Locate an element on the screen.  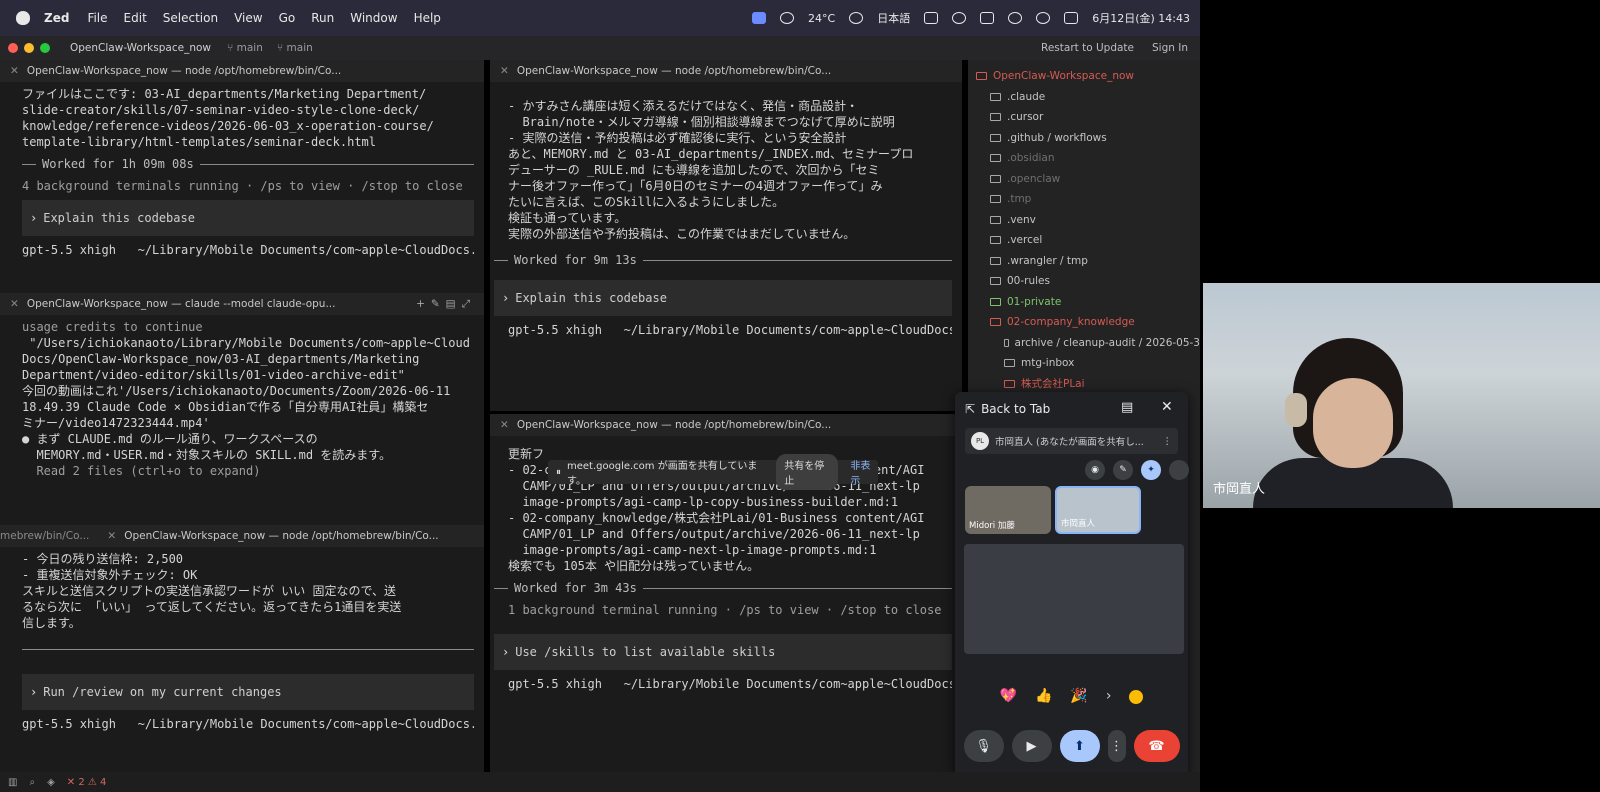
tree-item: .vercel is located at coordinates (1084, 240).